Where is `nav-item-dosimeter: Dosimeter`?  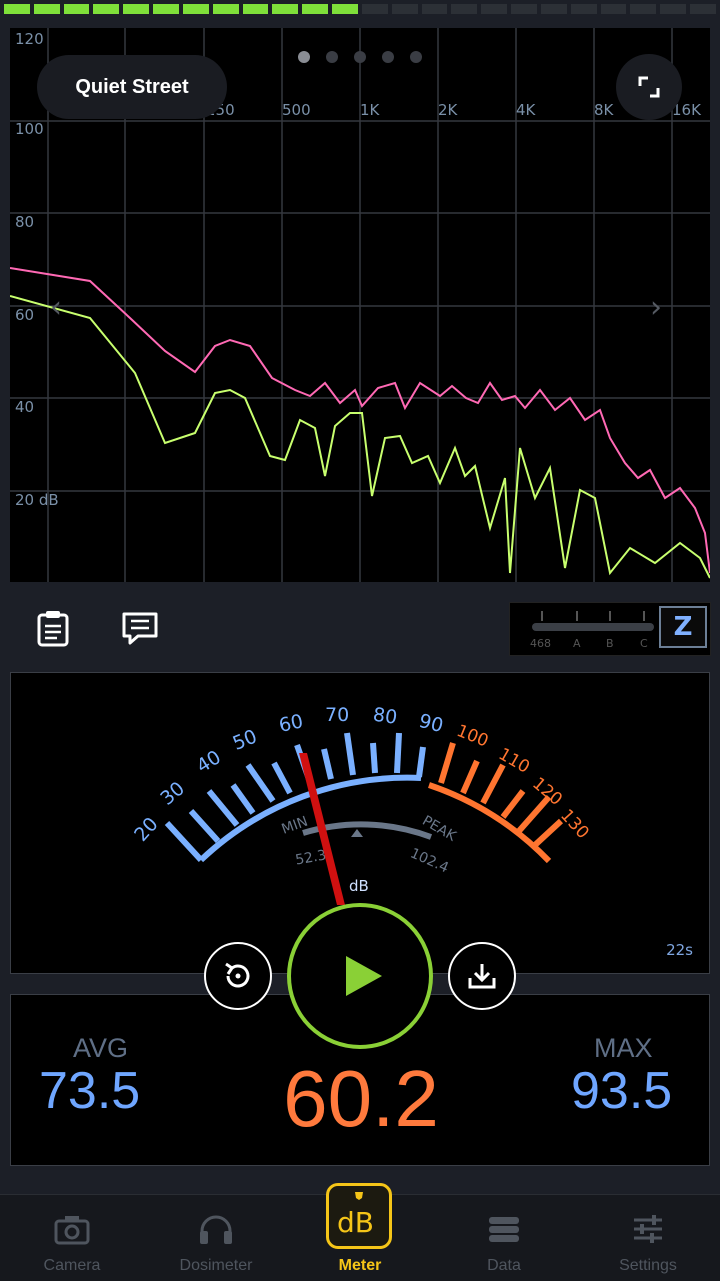 nav-item-dosimeter: Dosimeter is located at coordinates (216, 1238).